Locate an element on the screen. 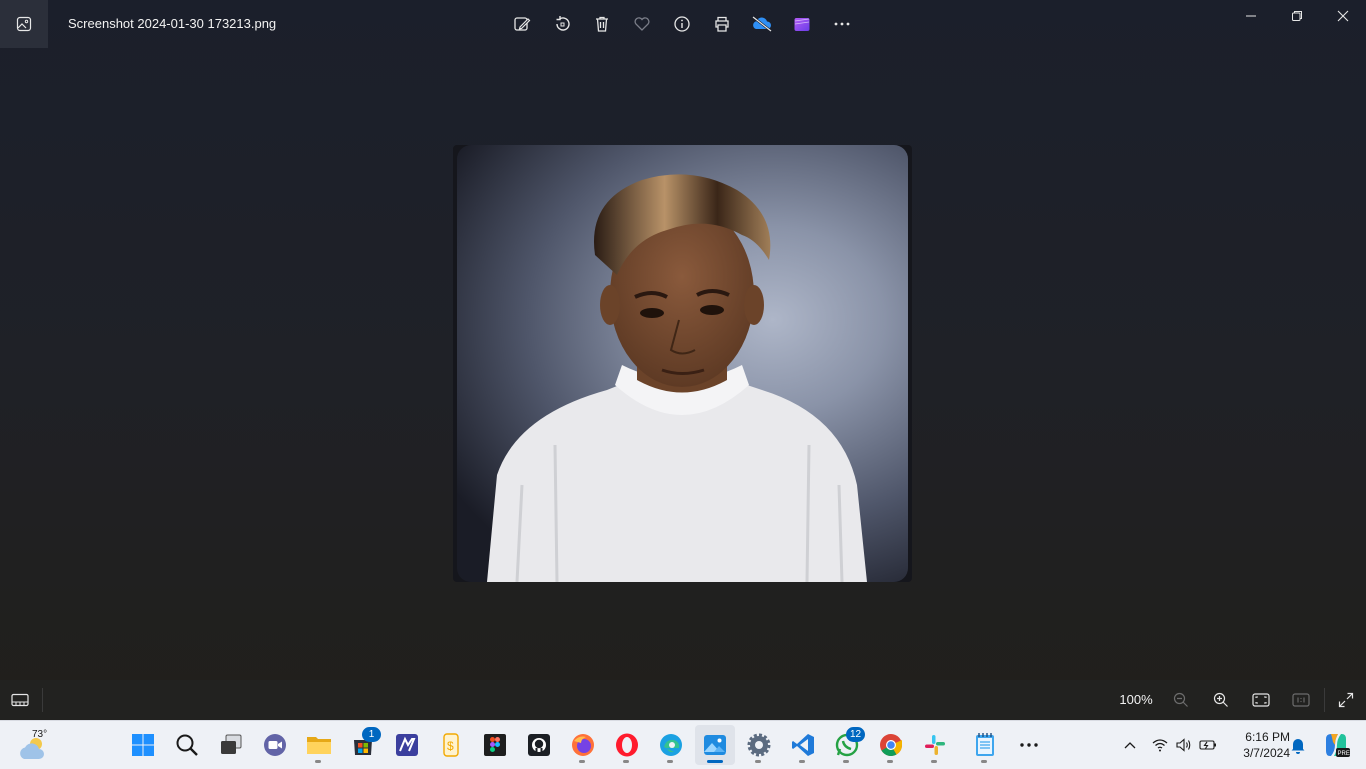 This screenshot has width=1366, height=769. minimize-icon is located at coordinates (1251, 16).